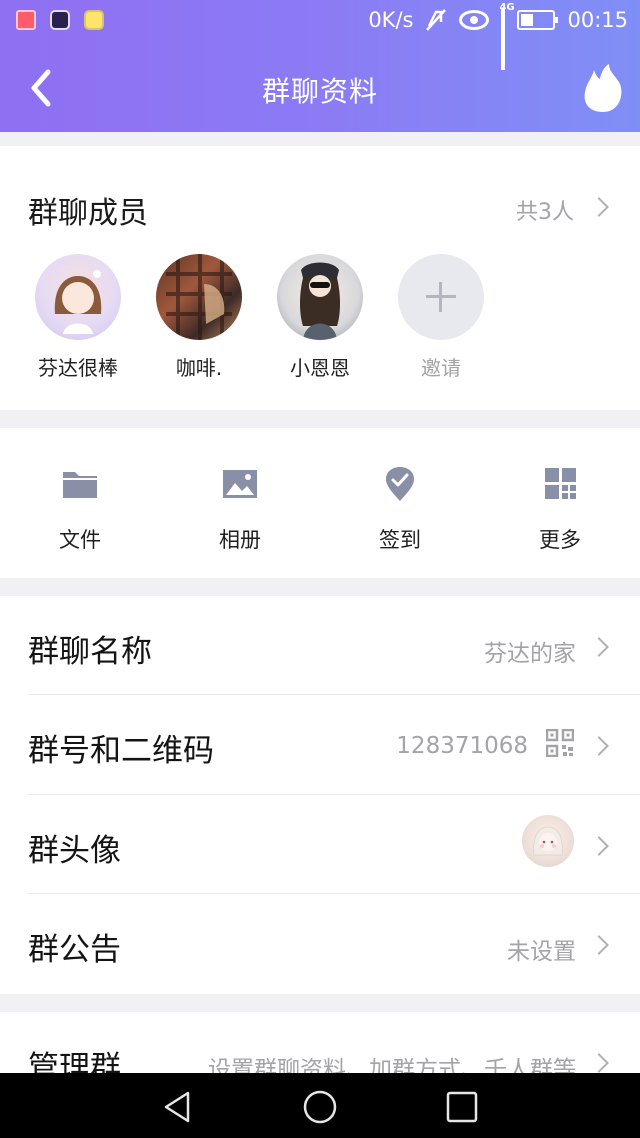  I want to click on invite-button: 邀请, so click(441, 317).